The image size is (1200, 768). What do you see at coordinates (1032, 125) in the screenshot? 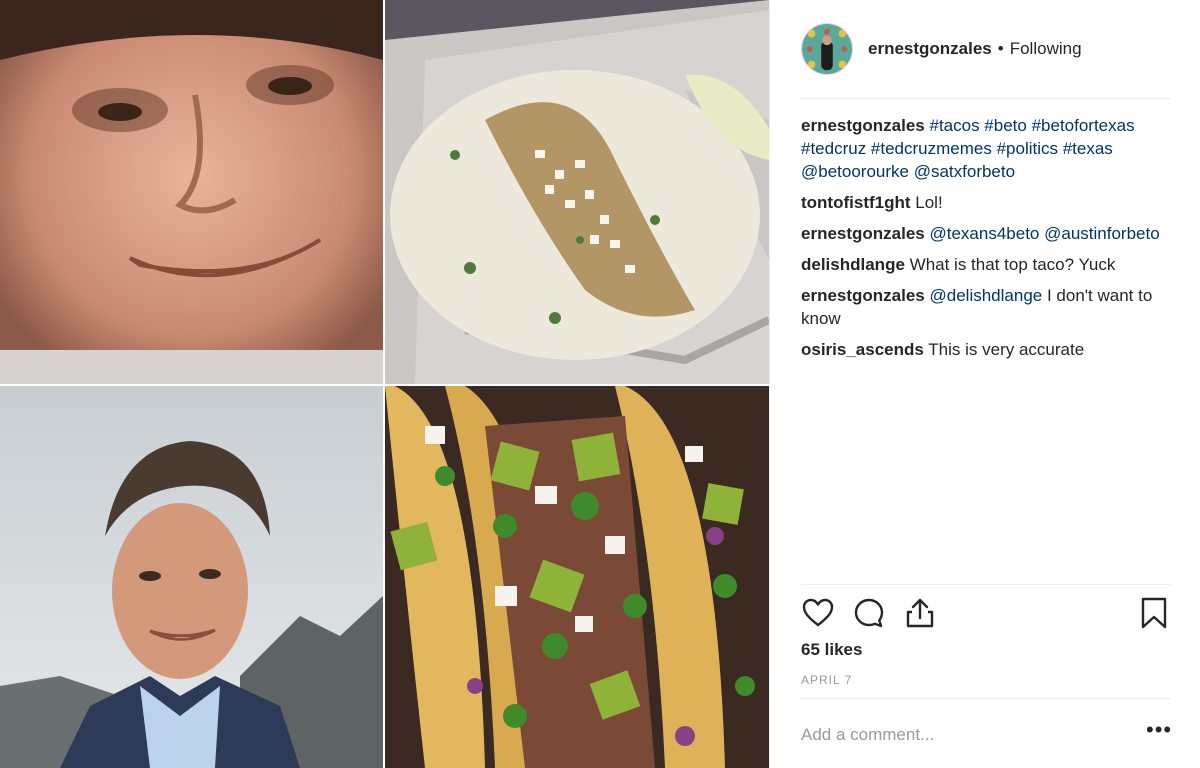
I see `caption-hashtags-line1: #tacos #beto #betofortexas` at bounding box center [1032, 125].